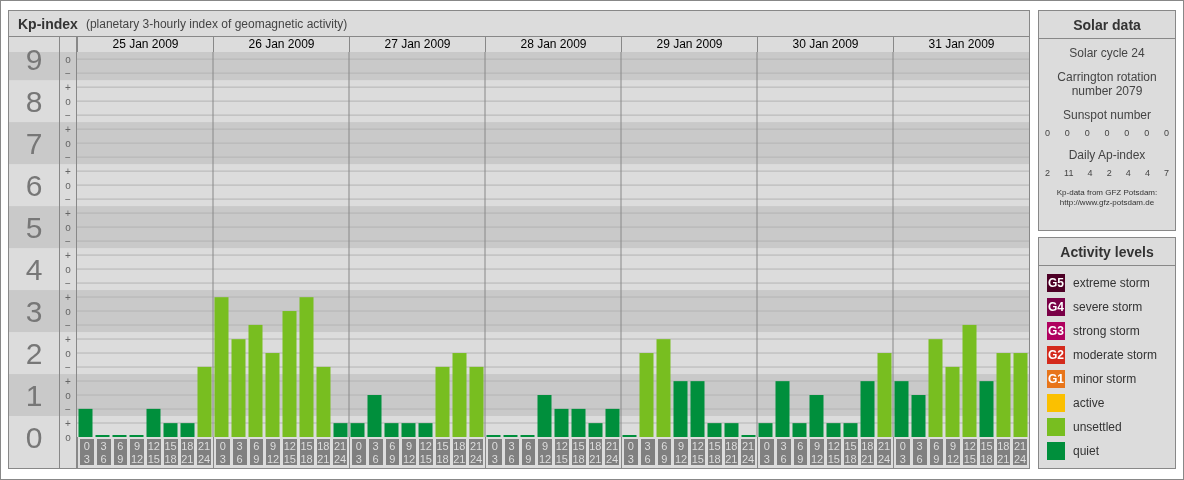 The image size is (1184, 480). I want to click on storm-level-badge: G1, so click(1056, 379).